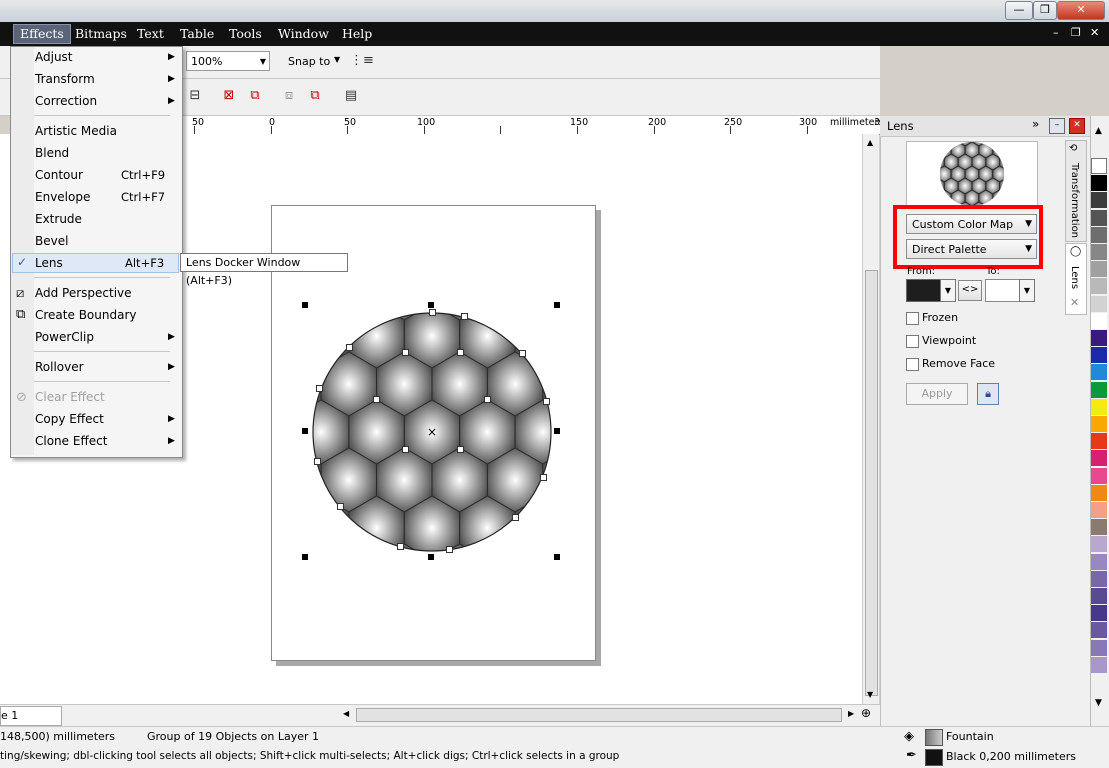  What do you see at coordinates (51, 241) in the screenshot?
I see `menu-item-bevel: Bevel` at bounding box center [51, 241].